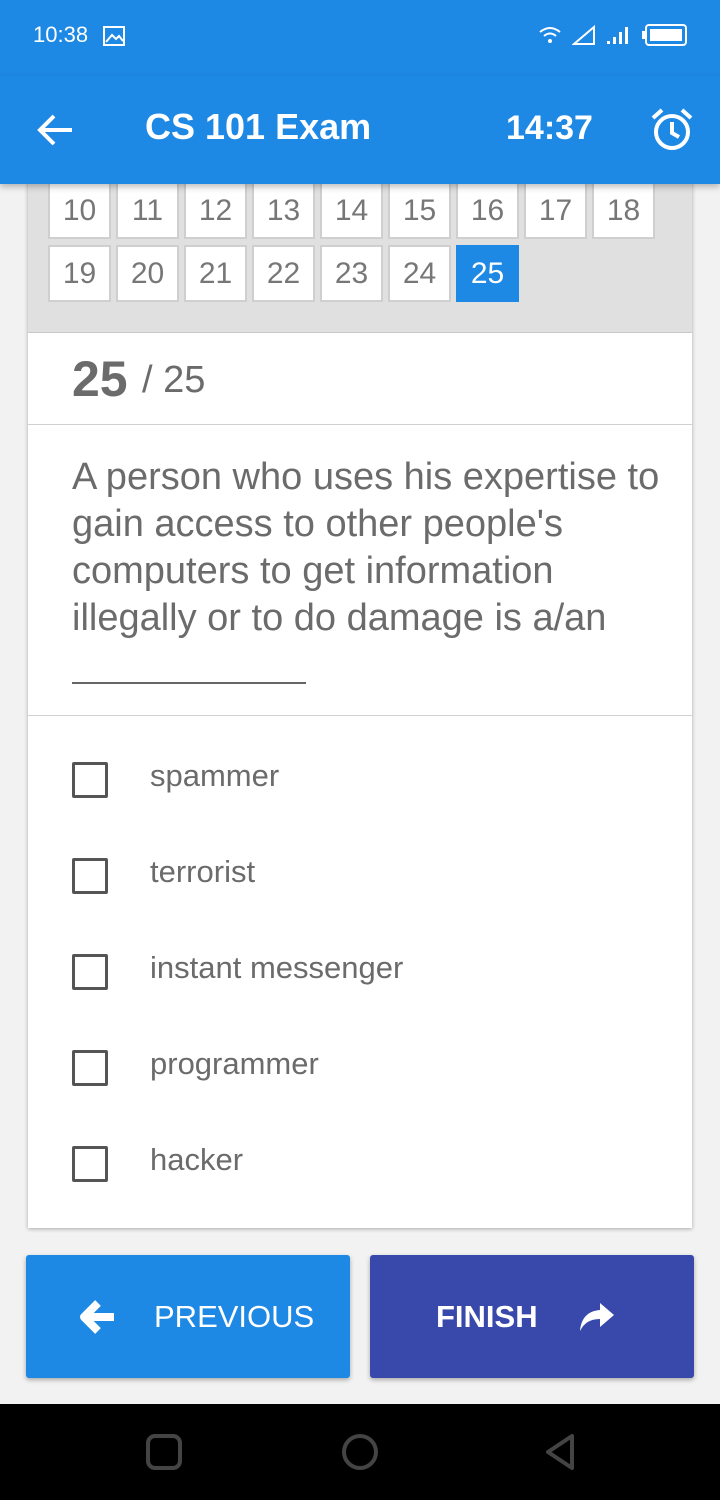 The height and width of the screenshot is (1500, 720). I want to click on previous-label: PREVIOUS, so click(234, 1316).